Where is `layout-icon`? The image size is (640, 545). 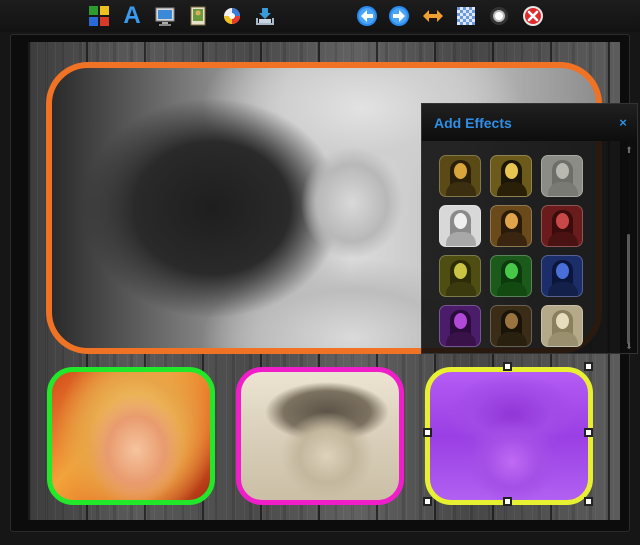 layout-icon is located at coordinates (99, 16).